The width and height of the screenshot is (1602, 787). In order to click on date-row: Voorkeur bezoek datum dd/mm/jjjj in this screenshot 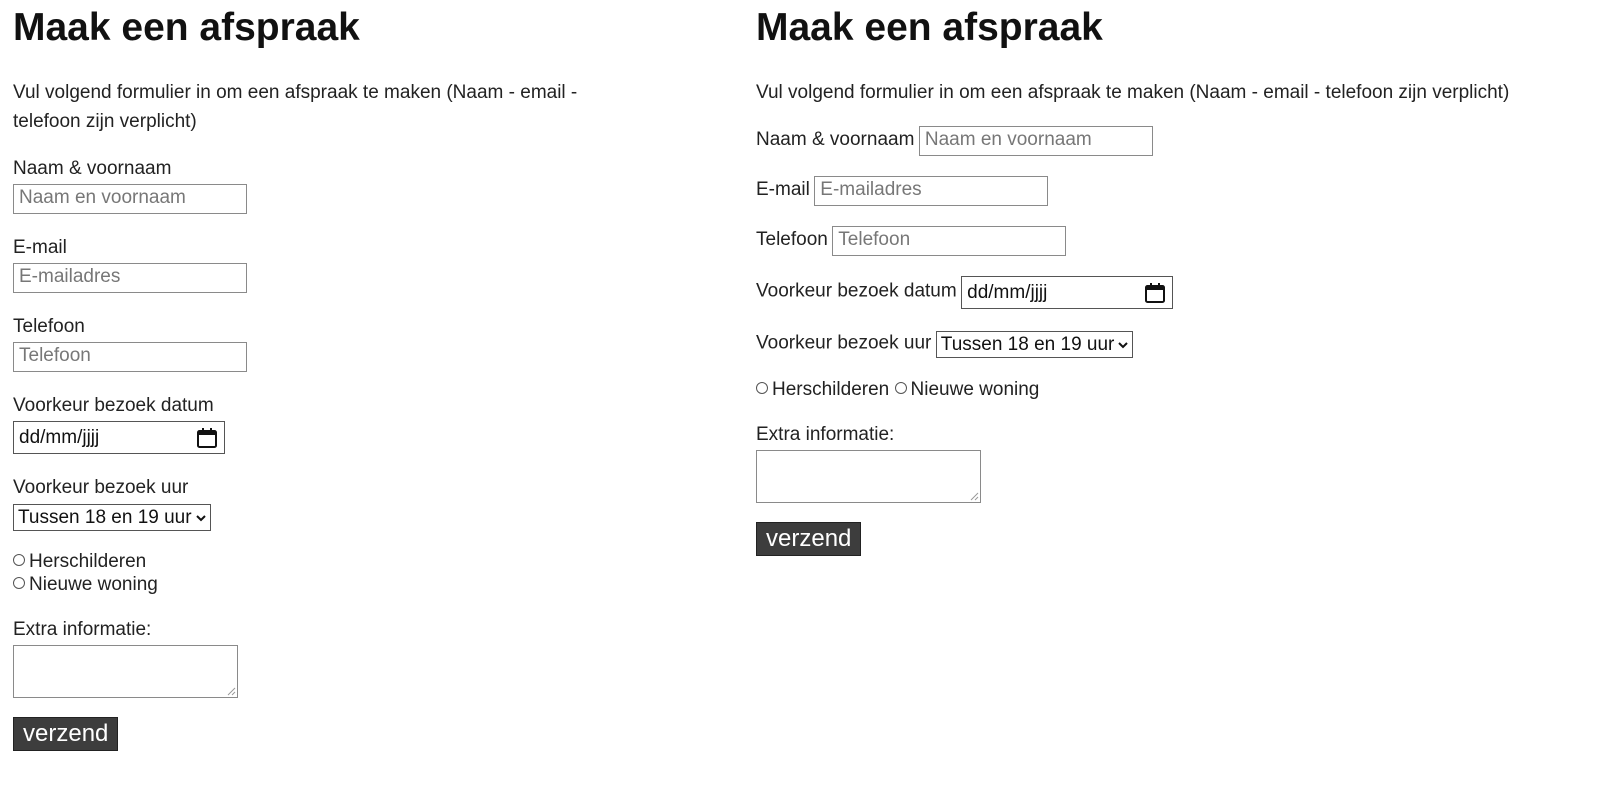, I will do `click(965, 292)`.